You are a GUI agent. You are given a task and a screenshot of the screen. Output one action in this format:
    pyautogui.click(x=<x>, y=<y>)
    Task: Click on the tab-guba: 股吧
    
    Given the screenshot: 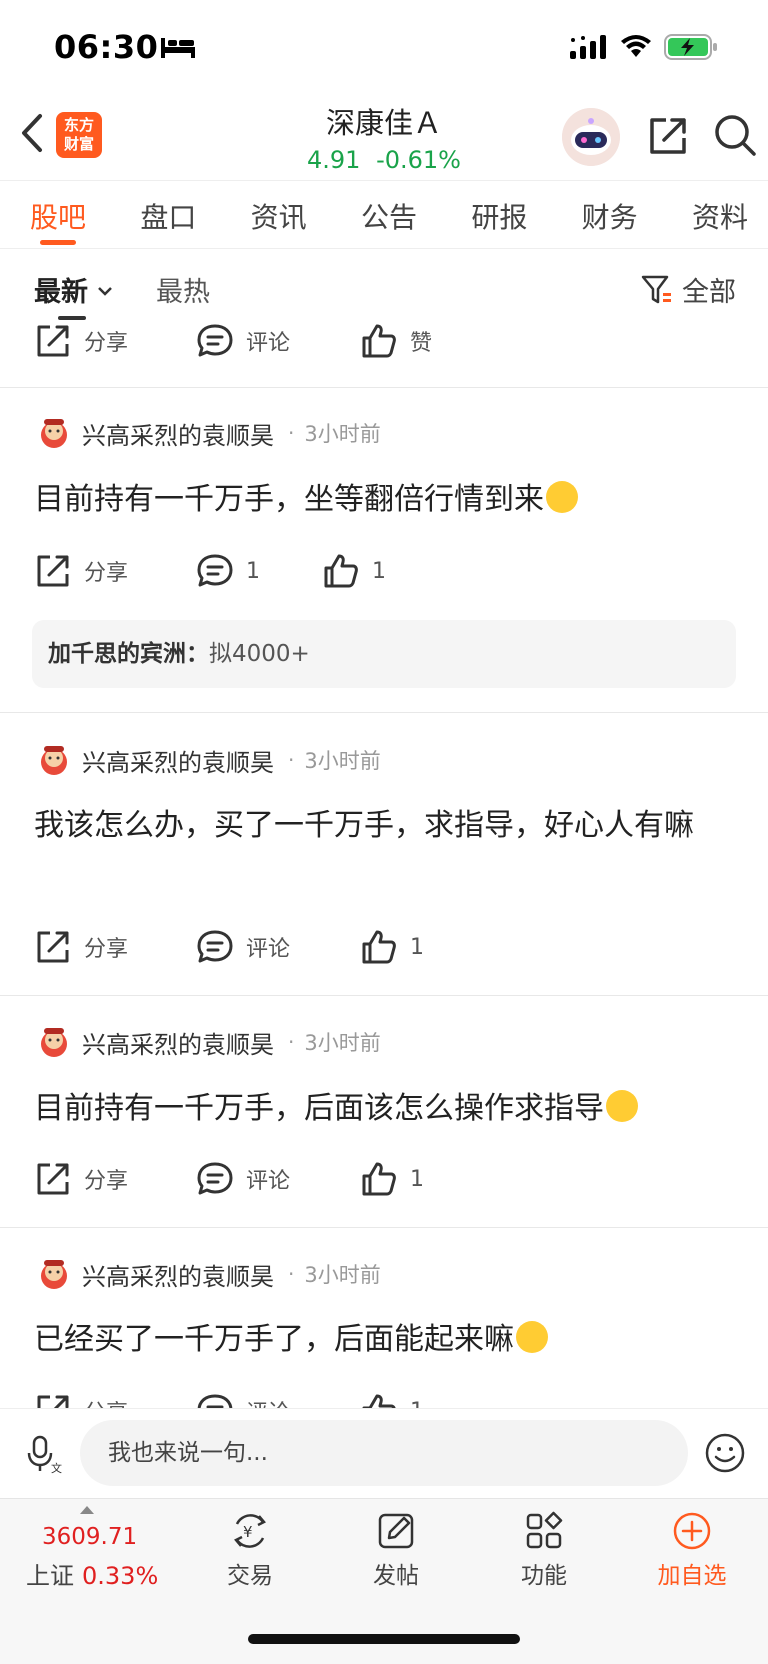 What is the action you would take?
    pyautogui.click(x=58, y=215)
    